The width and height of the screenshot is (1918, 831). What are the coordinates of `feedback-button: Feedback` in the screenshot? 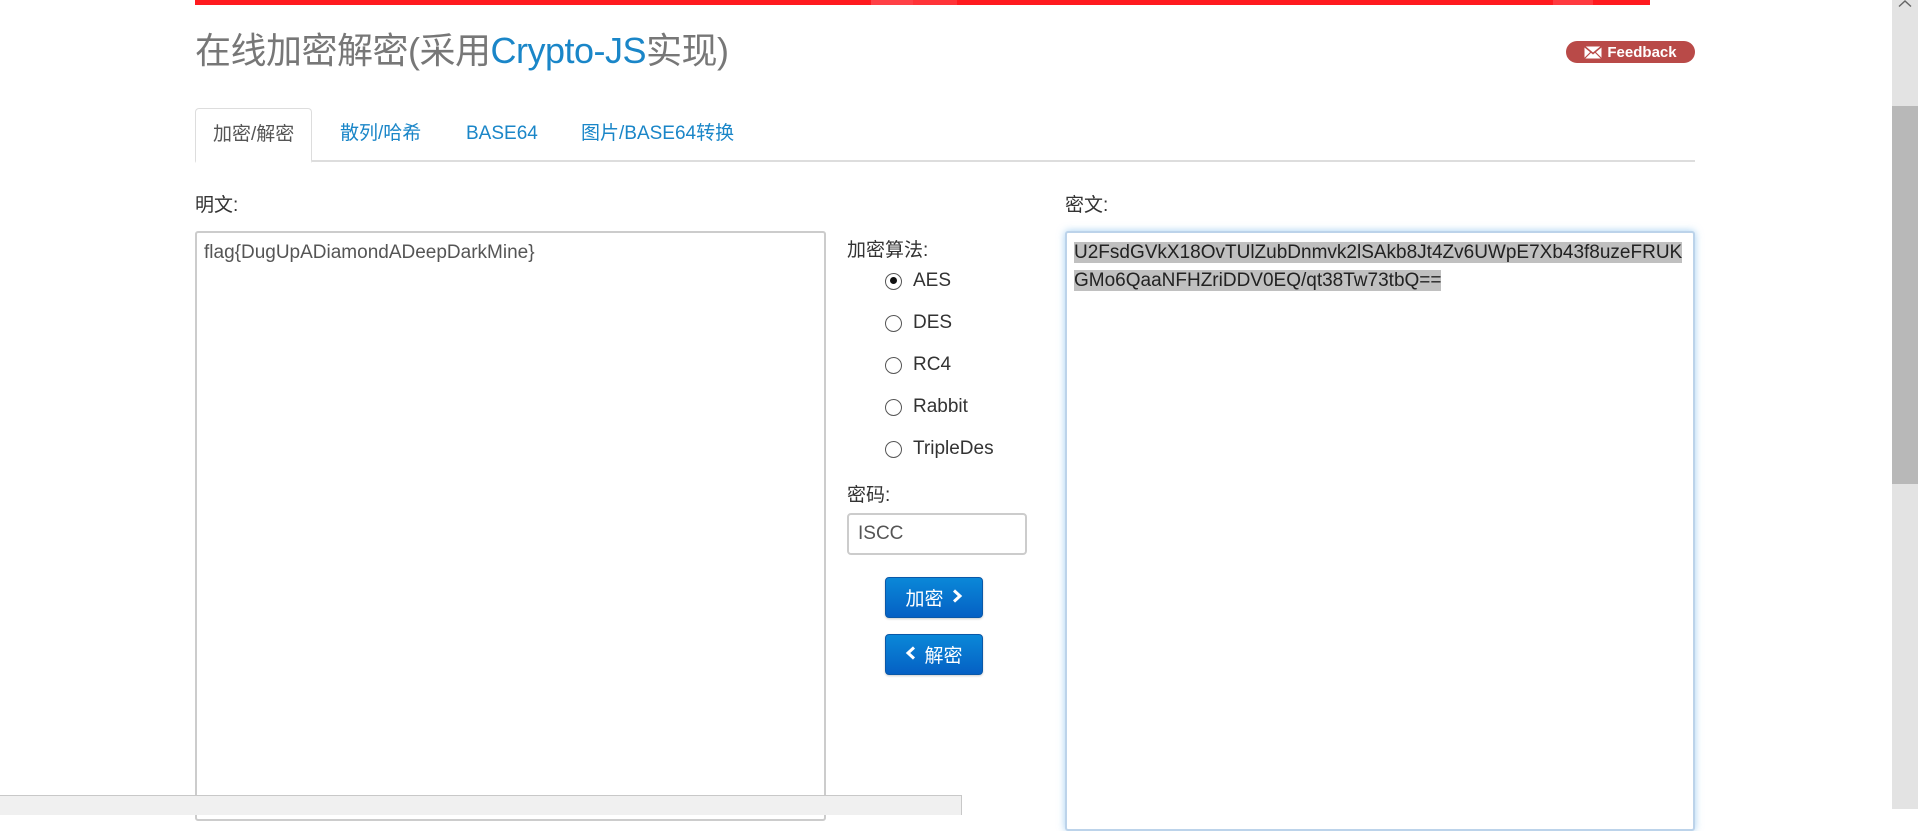 It's located at (1630, 52).